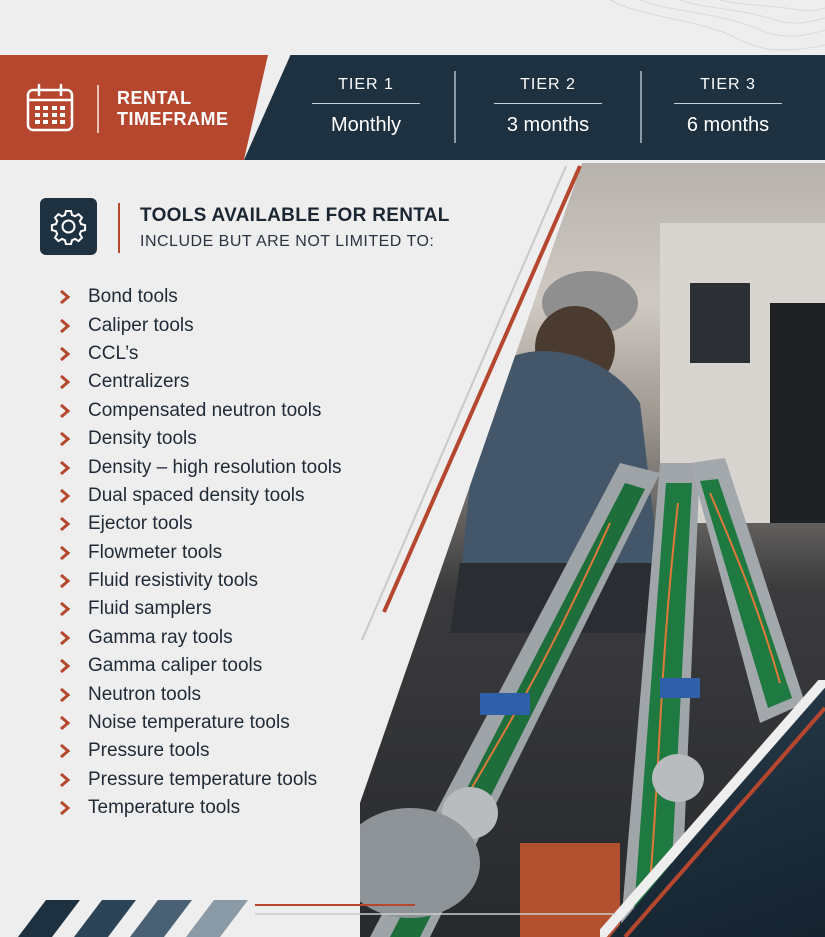 This screenshot has height=937, width=825. I want to click on tool-item: Dual spaced density tools, so click(199, 496).